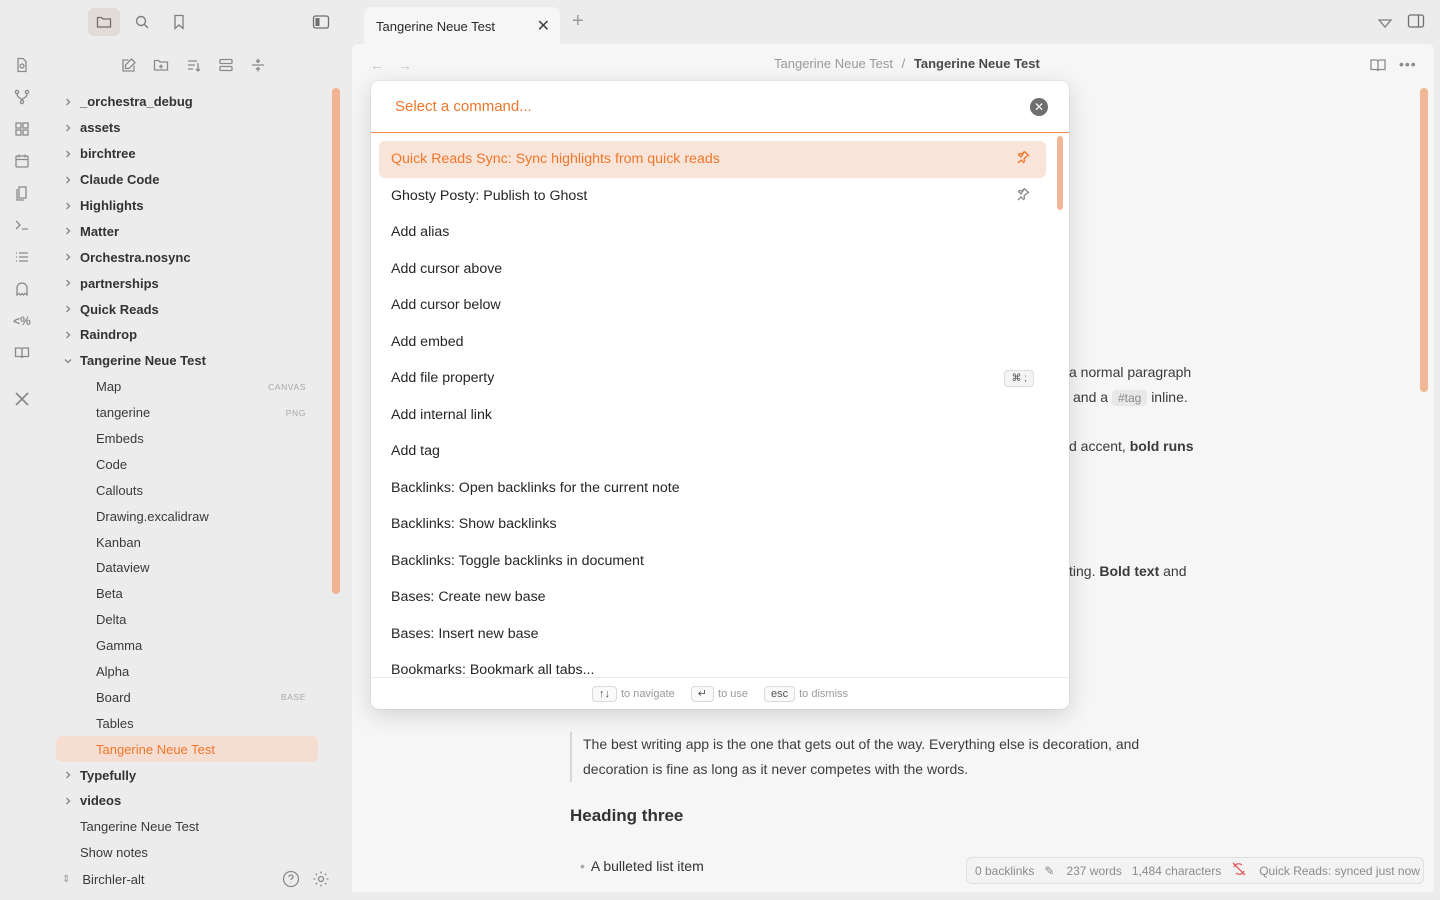 The image size is (1440, 900). What do you see at coordinates (187, 283) in the screenshot?
I see `folder-partnerships: partnerships` at bounding box center [187, 283].